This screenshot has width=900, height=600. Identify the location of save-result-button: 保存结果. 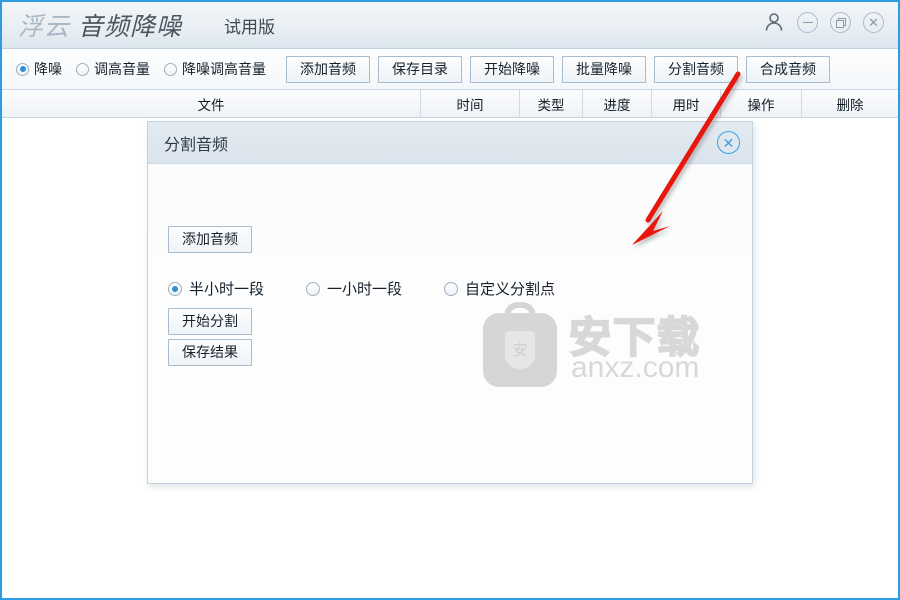
(210, 352).